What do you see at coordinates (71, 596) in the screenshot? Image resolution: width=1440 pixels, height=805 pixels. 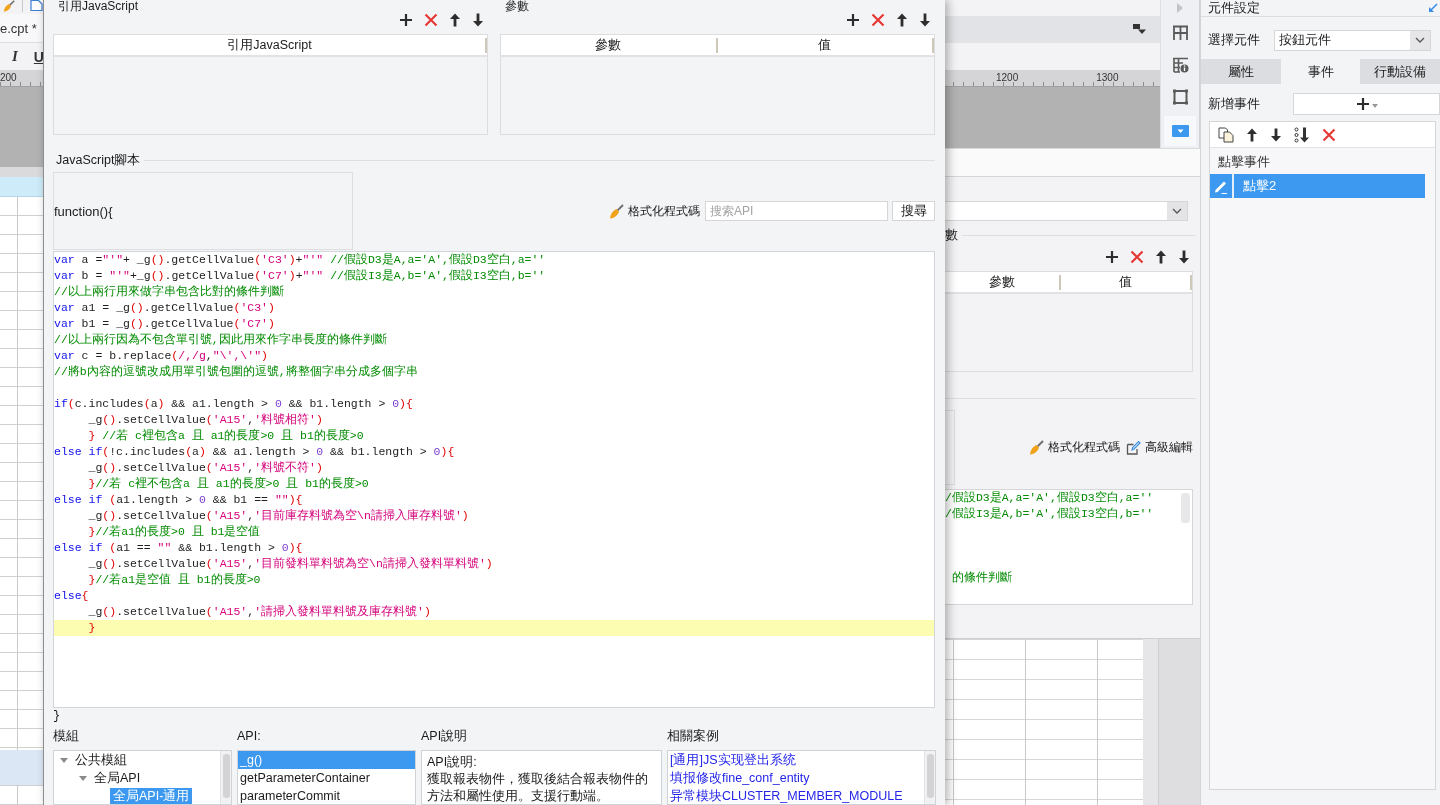 I see `code-line: else{` at bounding box center [71, 596].